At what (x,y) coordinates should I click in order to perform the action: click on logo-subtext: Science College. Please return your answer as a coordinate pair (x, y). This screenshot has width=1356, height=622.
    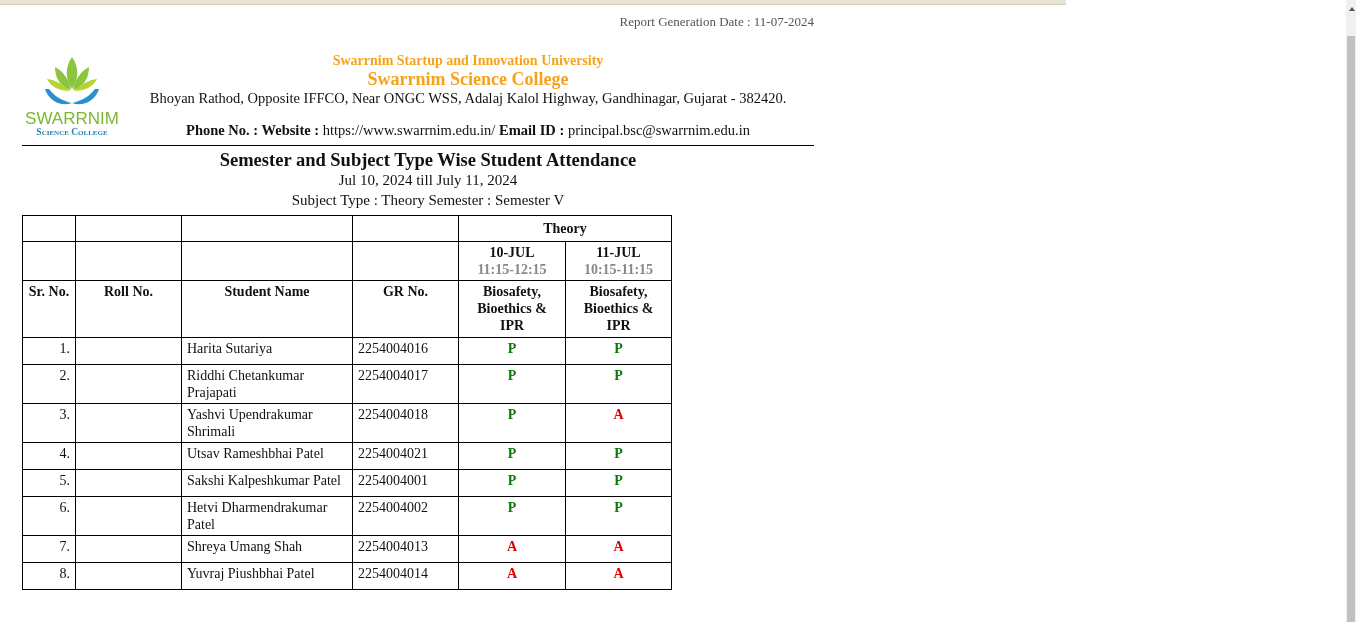
    Looking at the image, I should click on (72, 132).